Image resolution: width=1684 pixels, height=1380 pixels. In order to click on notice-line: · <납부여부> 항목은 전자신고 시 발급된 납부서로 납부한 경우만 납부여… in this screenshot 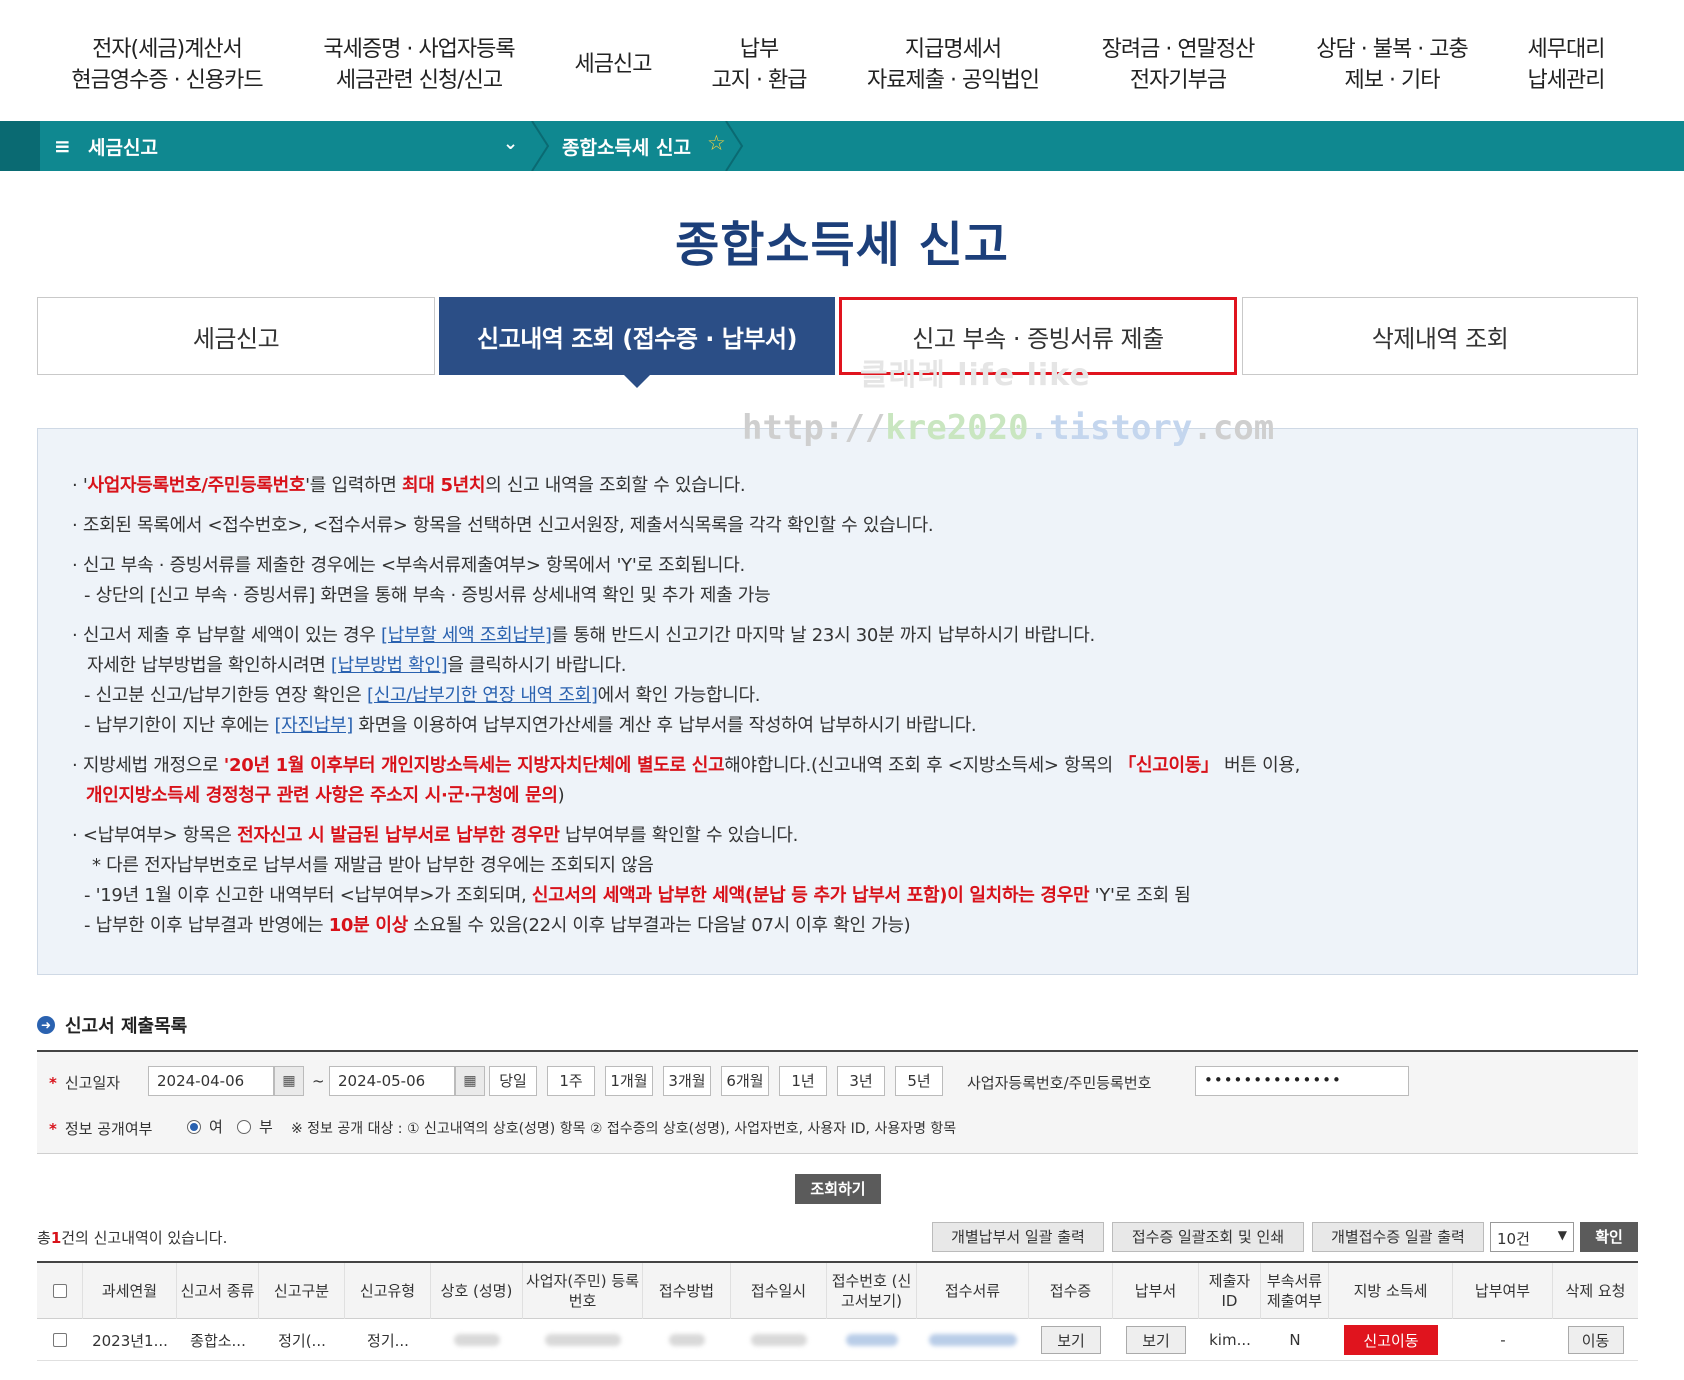, I will do `click(435, 835)`.